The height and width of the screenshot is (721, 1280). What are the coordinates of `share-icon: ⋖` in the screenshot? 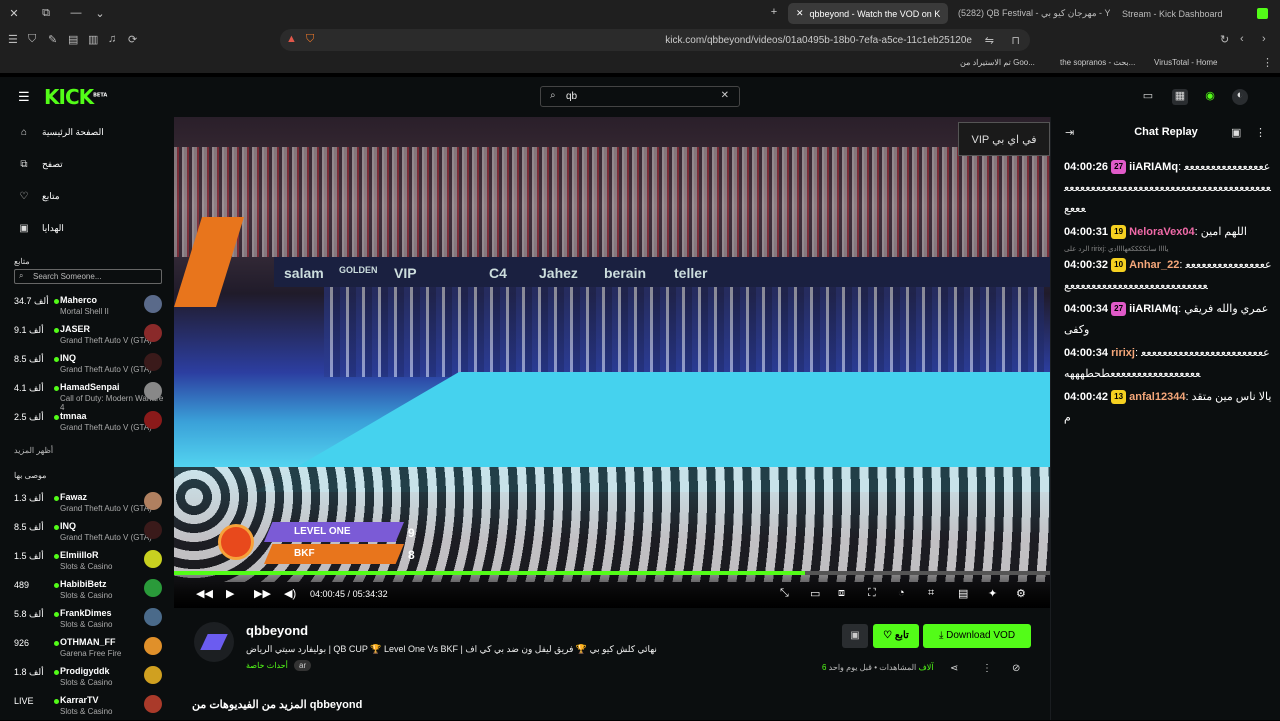 It's located at (954, 668).